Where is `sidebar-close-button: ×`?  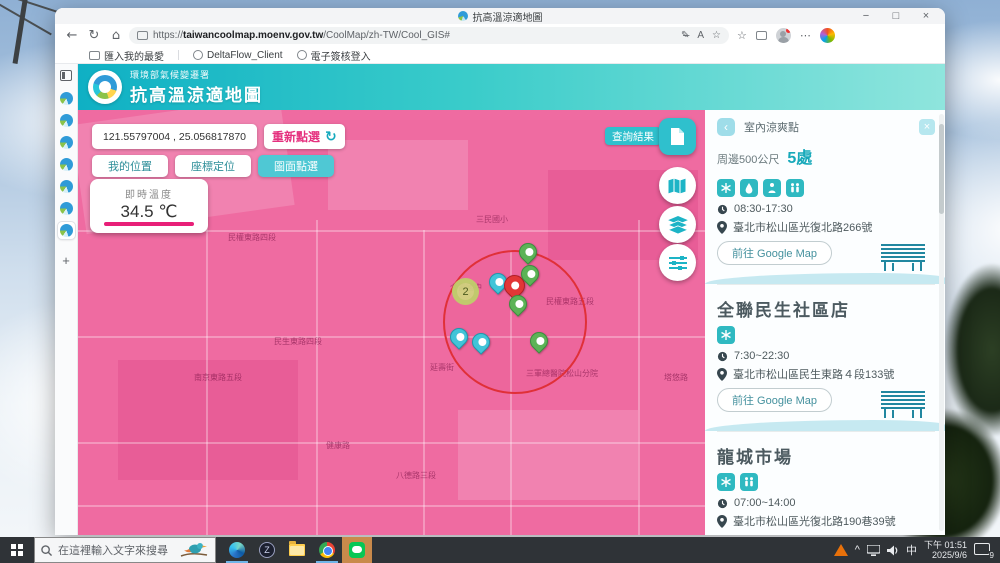
sidebar-close-button: × is located at coordinates (927, 127).